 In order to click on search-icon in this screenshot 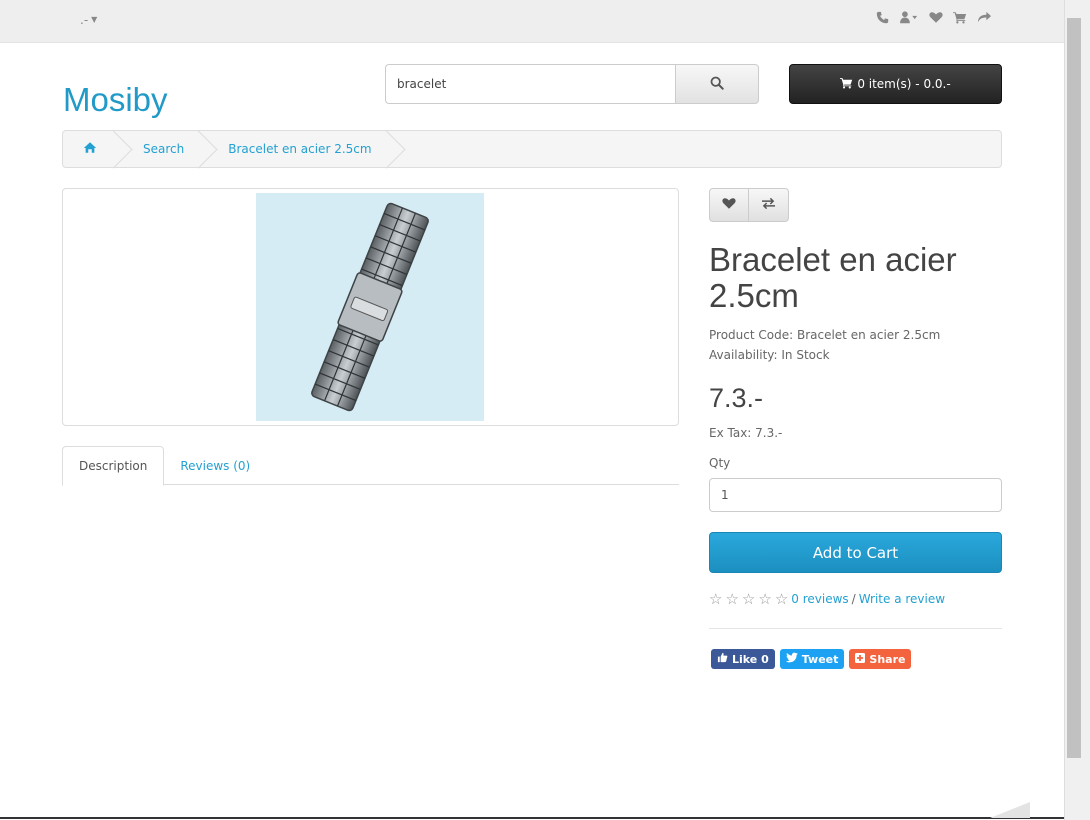, I will do `click(717, 84)`.